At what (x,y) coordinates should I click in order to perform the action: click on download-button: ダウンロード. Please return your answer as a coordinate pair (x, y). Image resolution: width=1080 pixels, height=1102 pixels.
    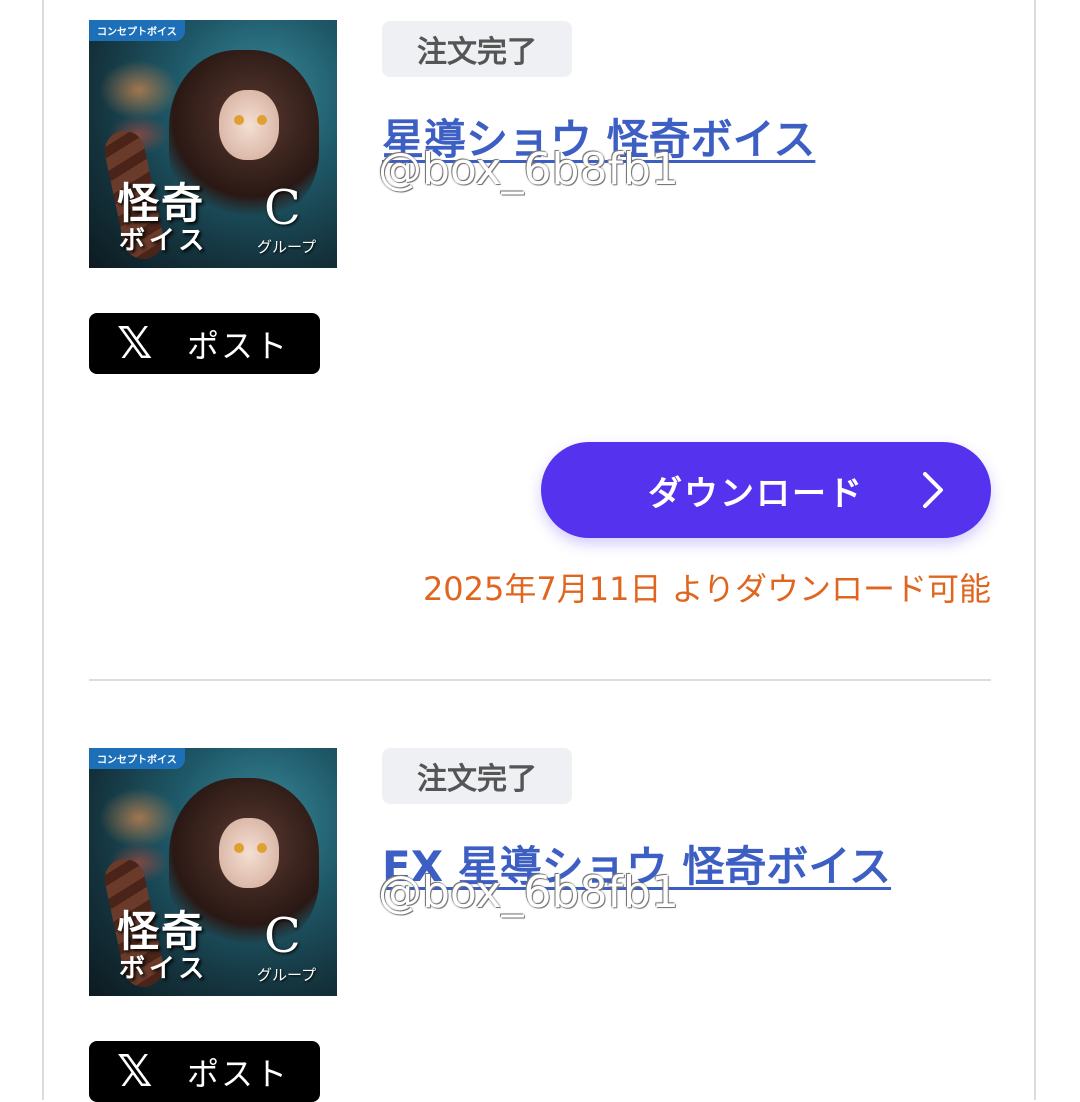
    Looking at the image, I should click on (766, 490).